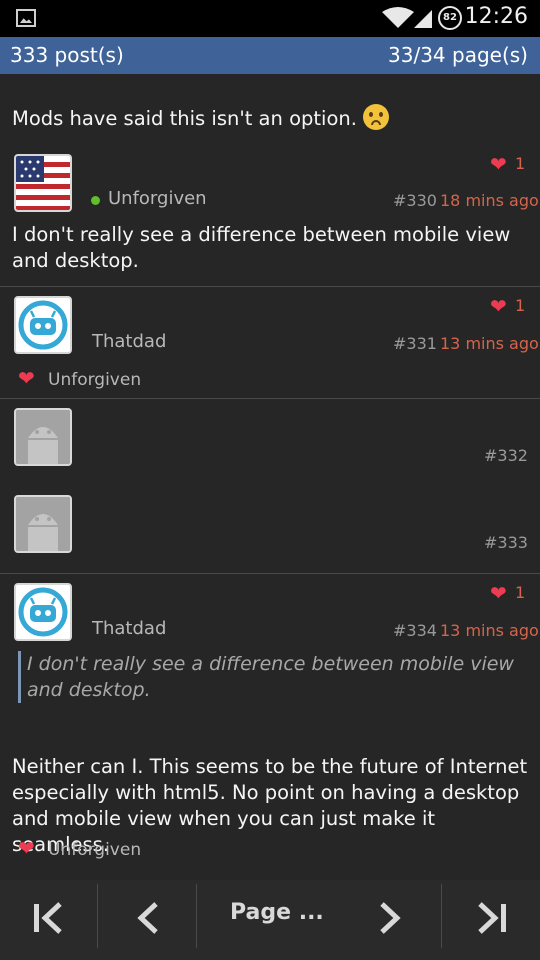 The image size is (540, 960). Describe the element at coordinates (496, 16) in the screenshot. I see `clock: 12:26` at that location.